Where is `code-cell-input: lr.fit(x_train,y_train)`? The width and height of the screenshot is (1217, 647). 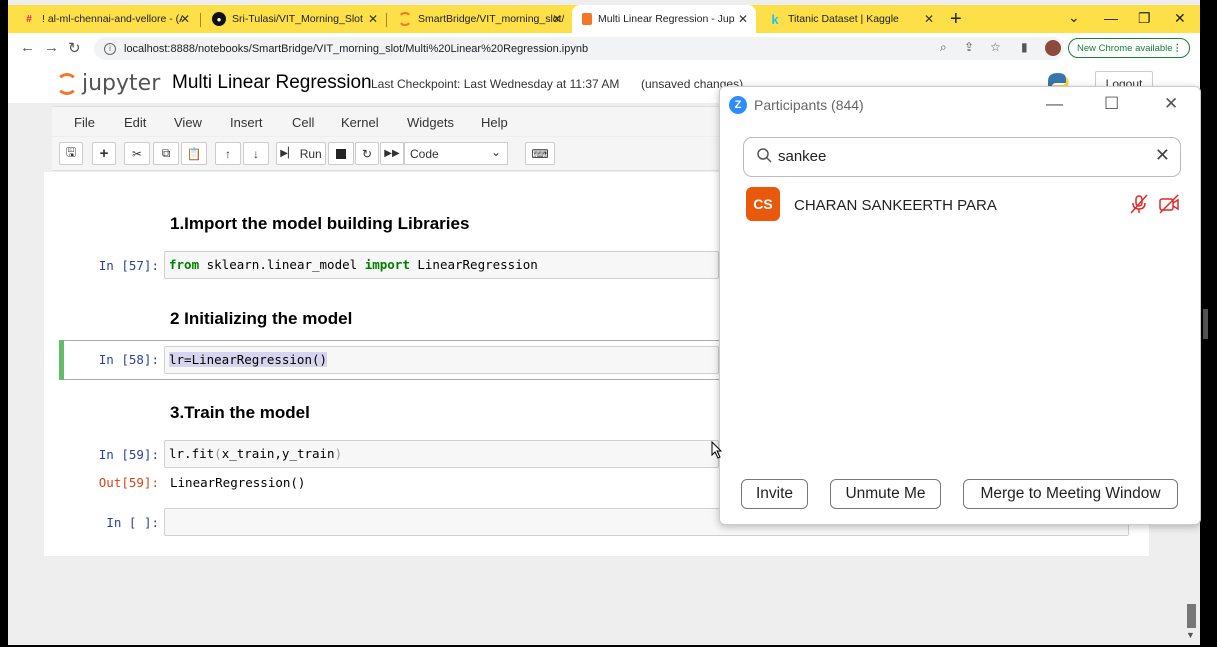 code-cell-input: lr.fit(x_train,y_train) is located at coordinates (441, 454).